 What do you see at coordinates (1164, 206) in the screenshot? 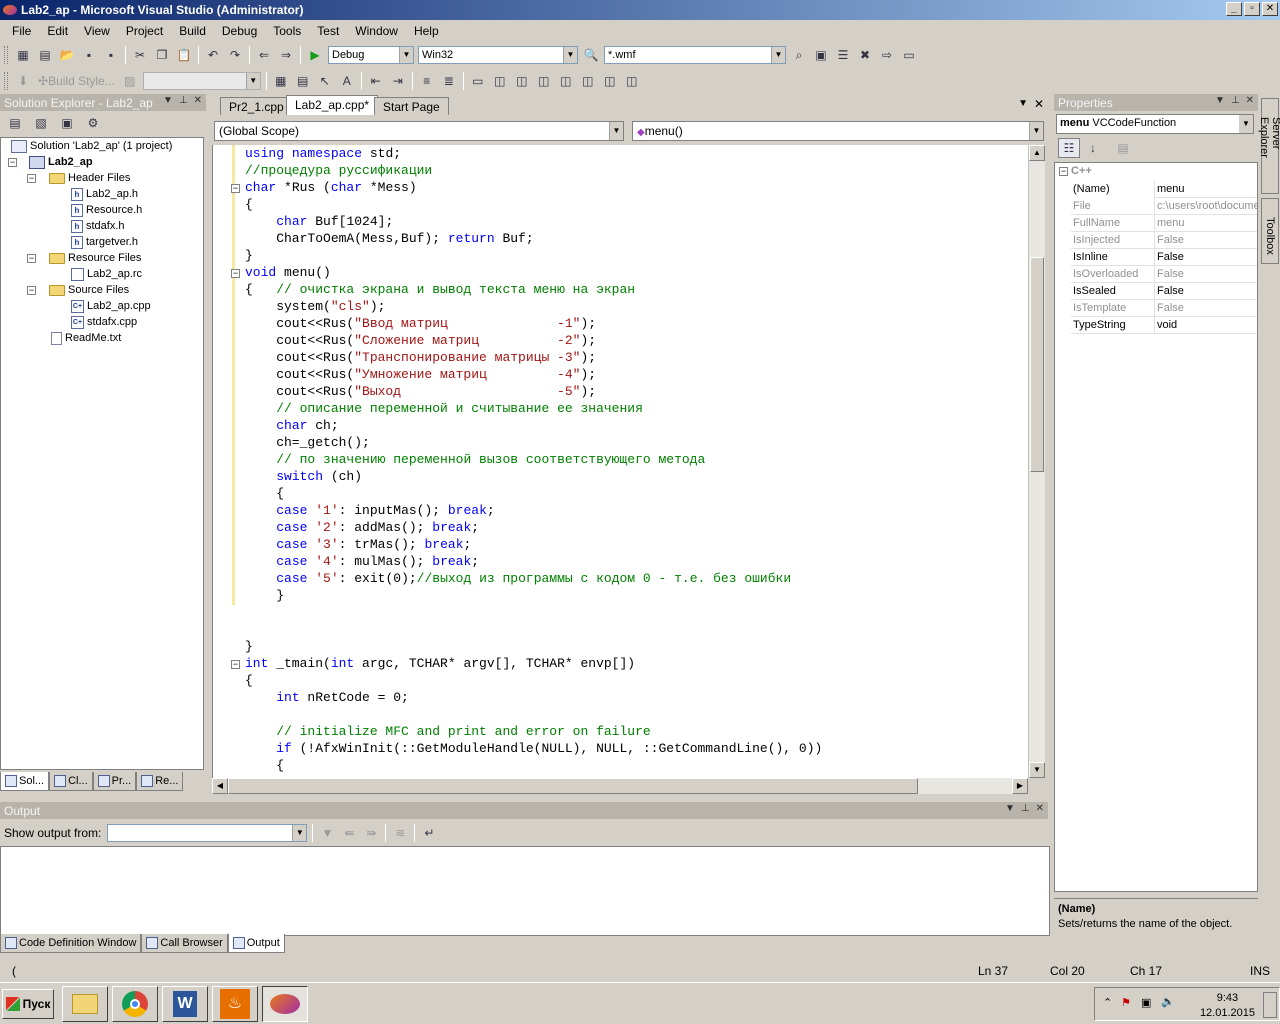
I see `property-row: File c:\users\root\docume` at bounding box center [1164, 206].